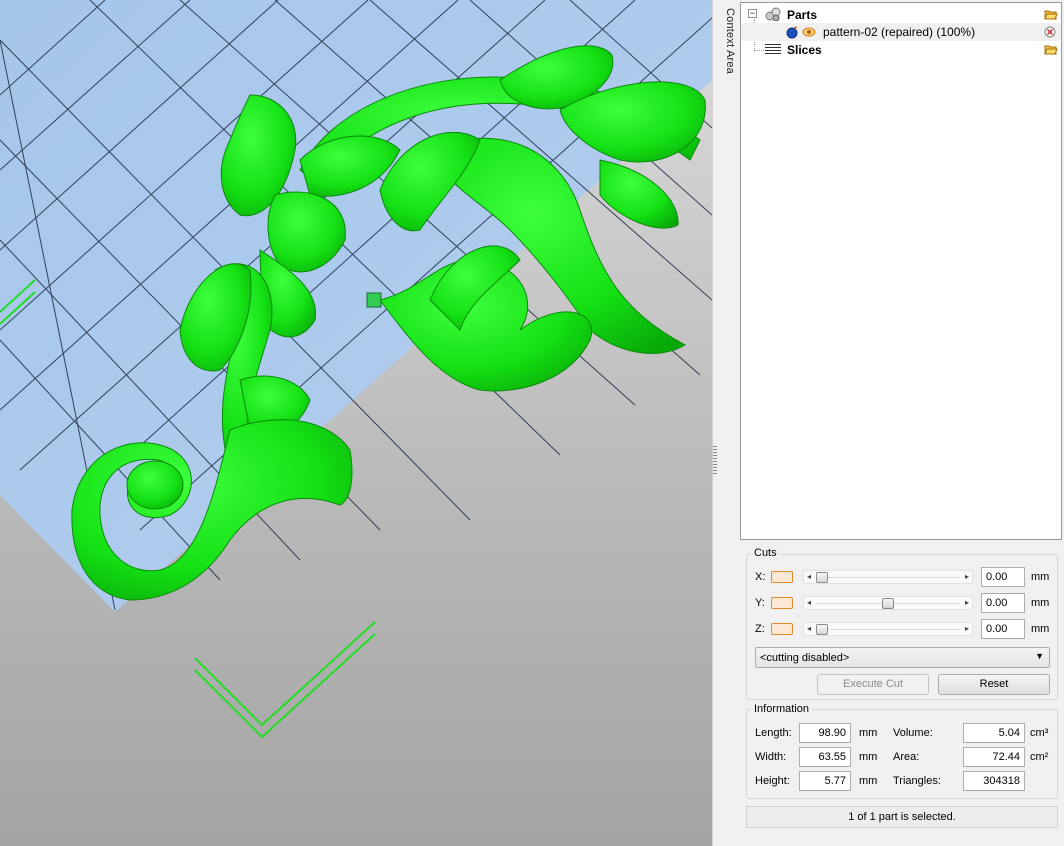 This screenshot has height=846, width=1064. What do you see at coordinates (773, 14) in the screenshot?
I see `parts-group-icon` at bounding box center [773, 14].